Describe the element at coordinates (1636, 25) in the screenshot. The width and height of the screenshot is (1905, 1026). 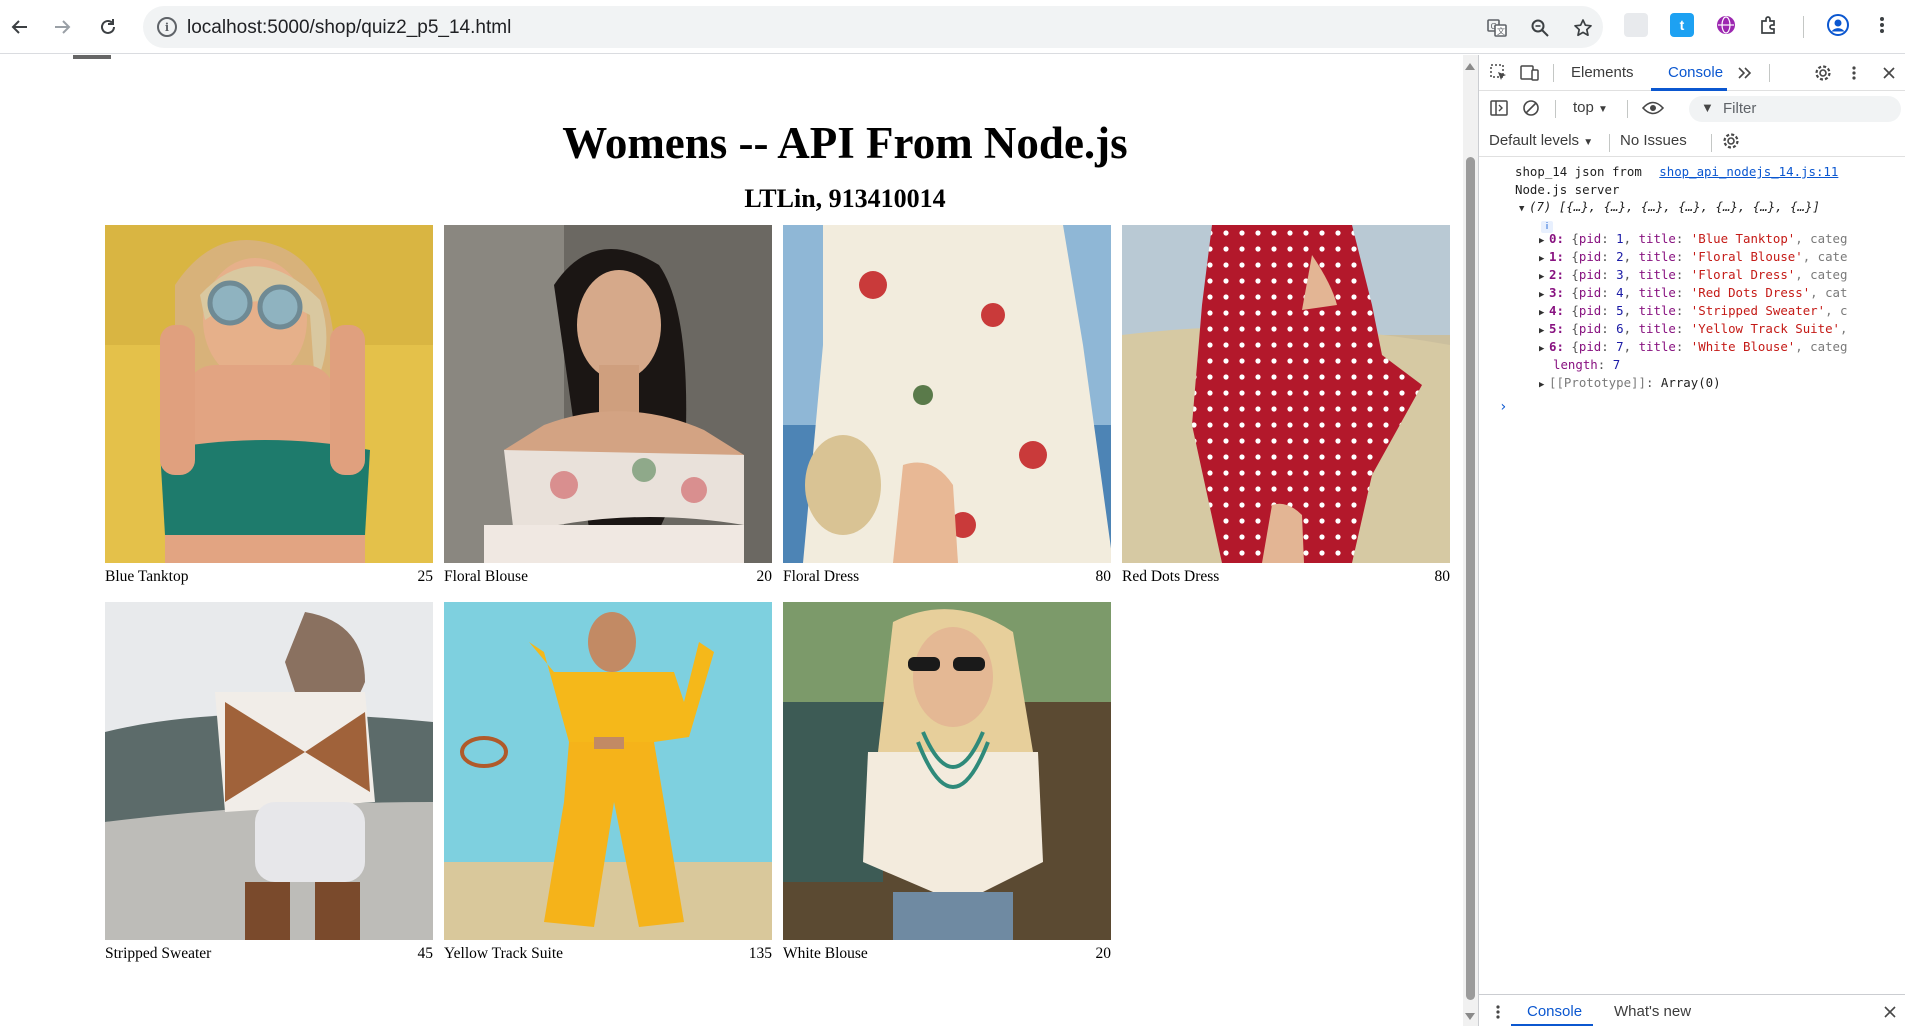
I see `extension-blank-icon` at that location.